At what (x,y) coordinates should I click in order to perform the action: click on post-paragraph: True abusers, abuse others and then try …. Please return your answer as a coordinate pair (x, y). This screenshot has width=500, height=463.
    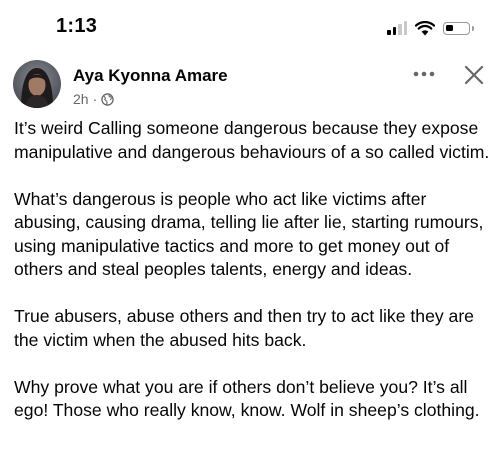
    Looking at the image, I should click on (244, 328).